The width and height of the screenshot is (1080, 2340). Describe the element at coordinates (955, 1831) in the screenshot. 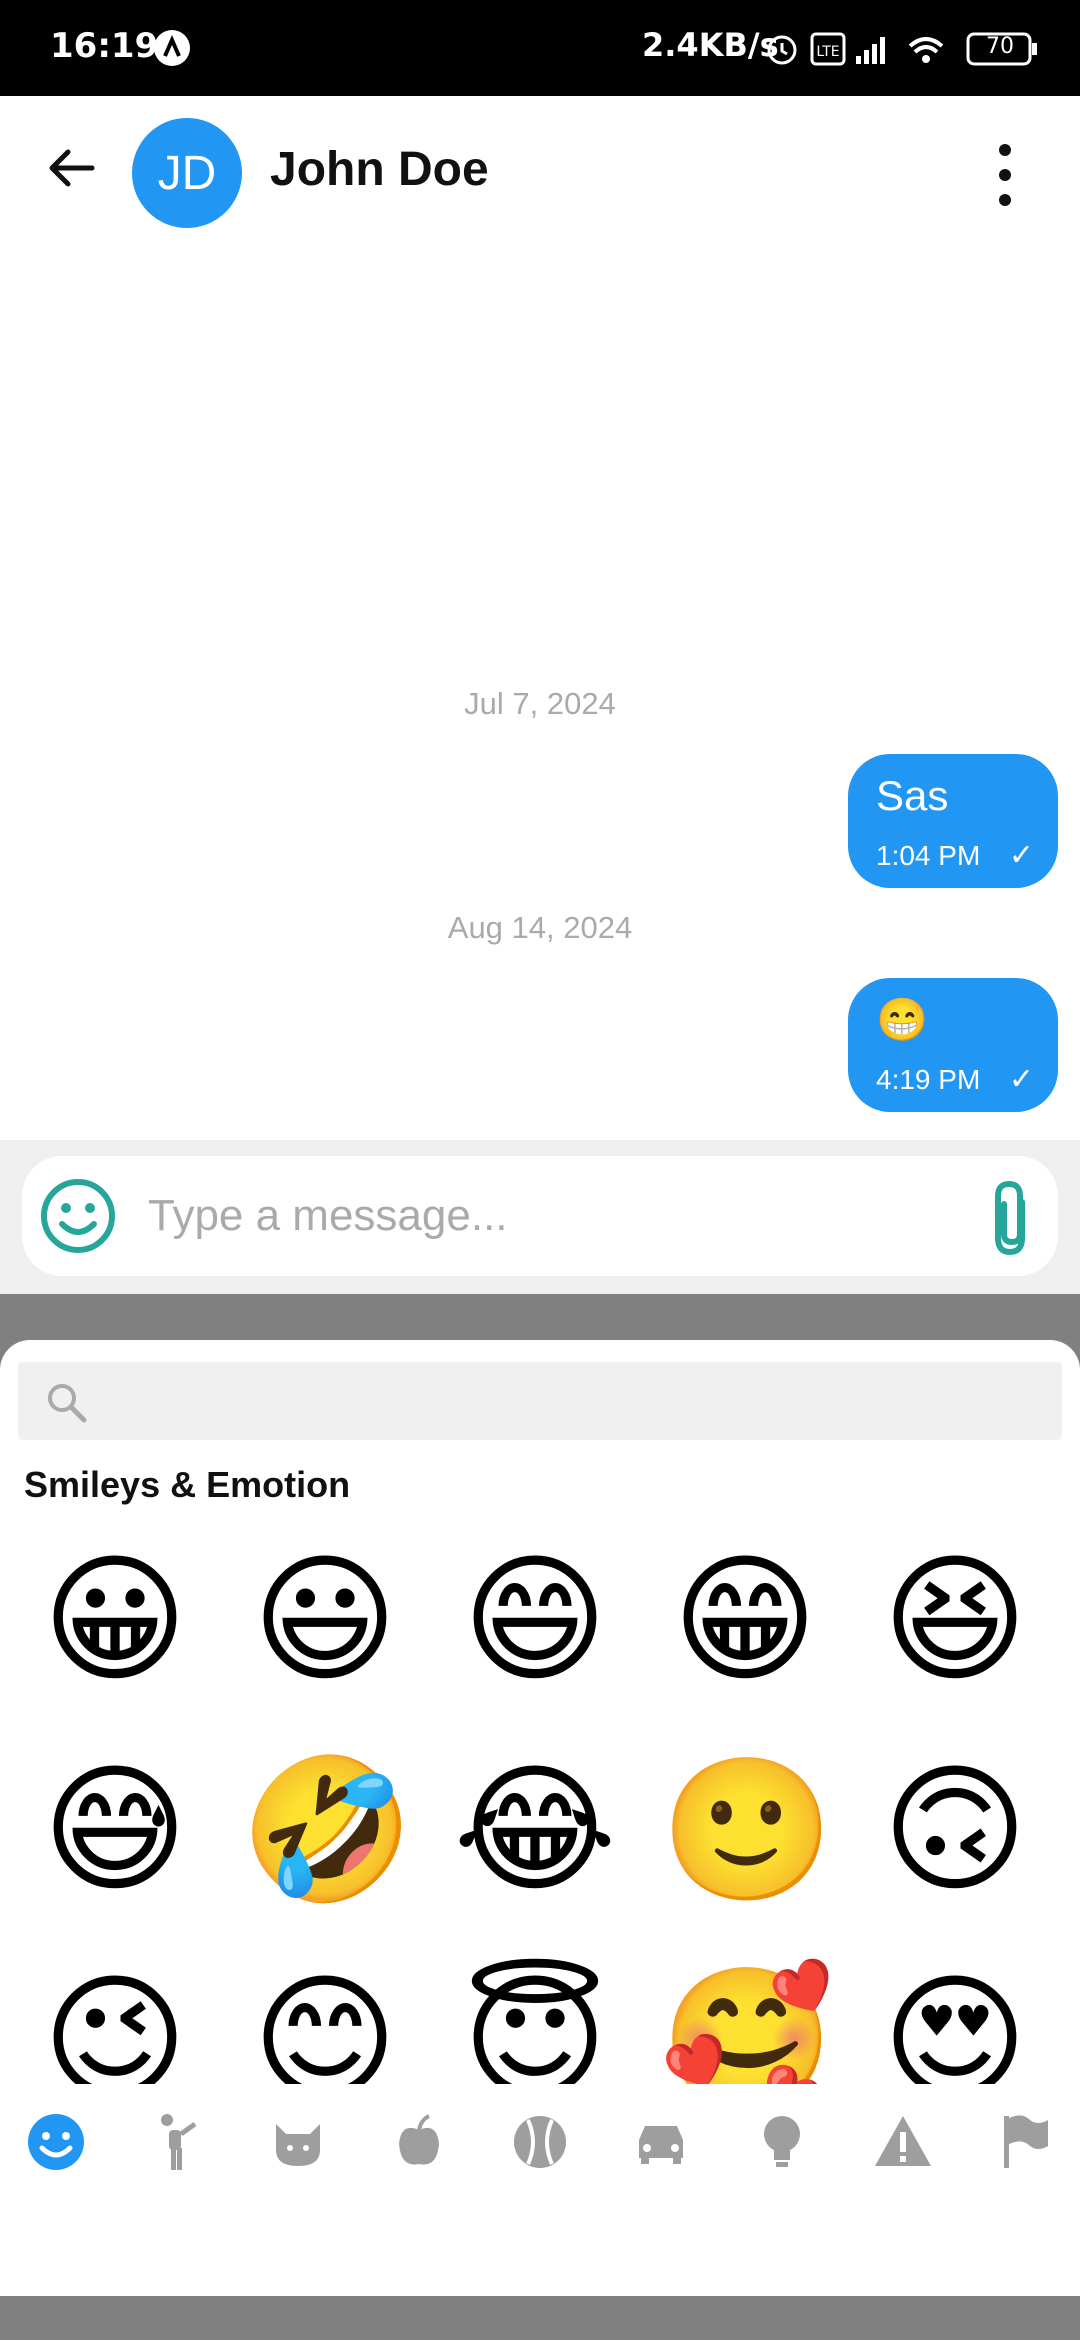

I see `emoji-item: 🙃` at that location.